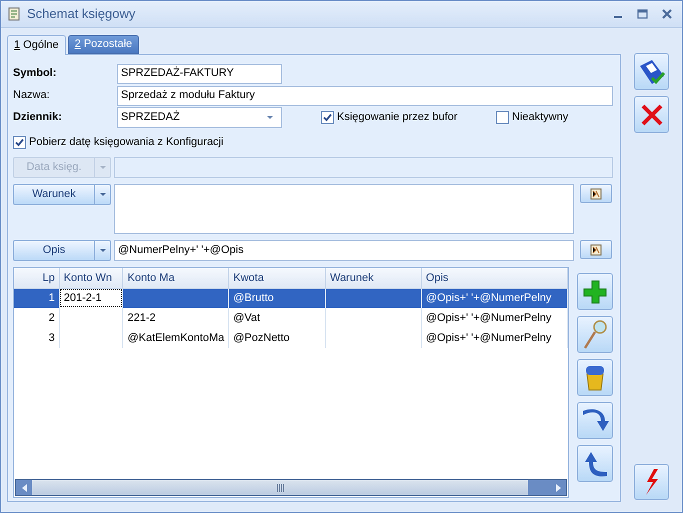 Image resolution: width=683 pixels, height=513 pixels. Describe the element at coordinates (91, 298) in the screenshot. I see `table-cell: 201-2-1` at that location.